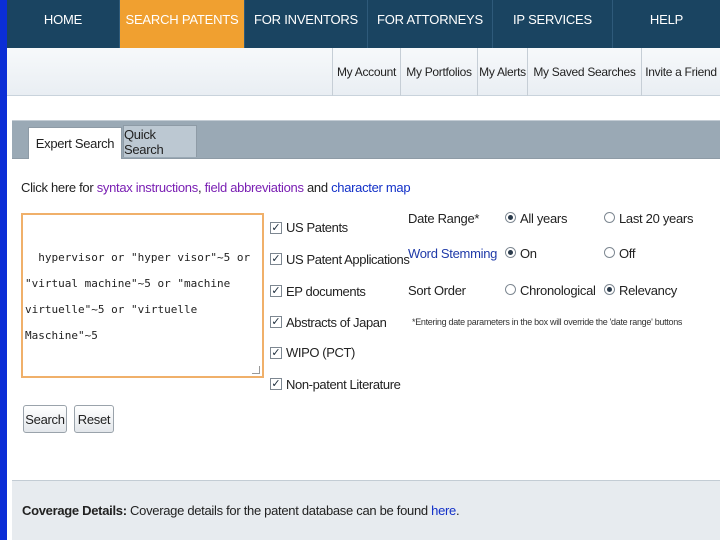 The width and height of the screenshot is (720, 540). What do you see at coordinates (320, 352) in the screenshot?
I see `label-wipo-pct: WIPO (PCT)` at bounding box center [320, 352].